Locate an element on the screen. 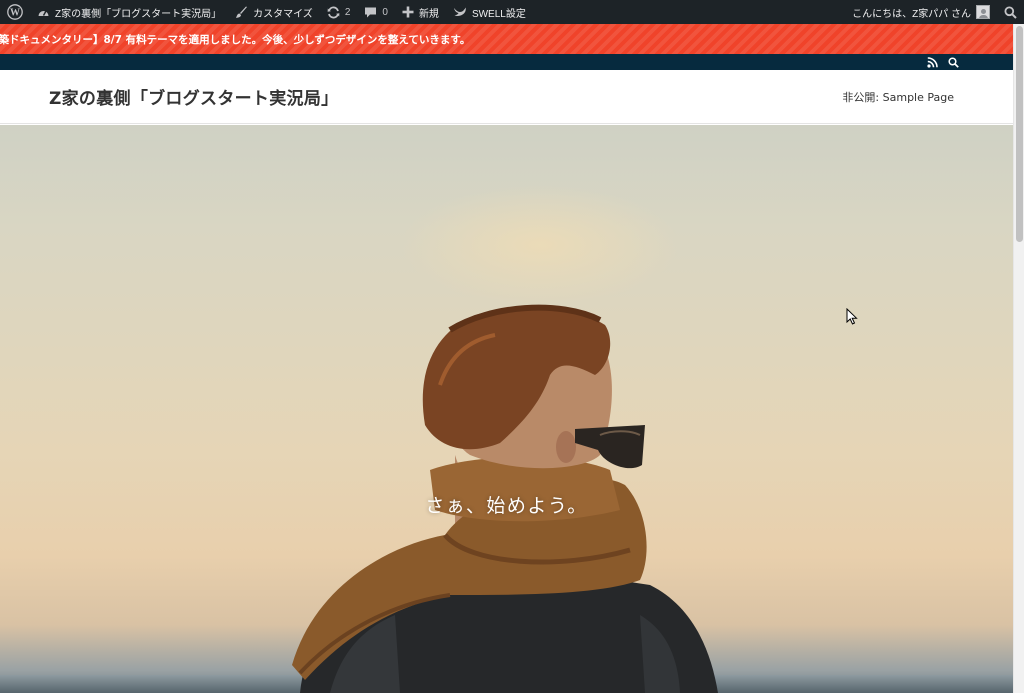  updates-link: 2 is located at coordinates (339, 12).